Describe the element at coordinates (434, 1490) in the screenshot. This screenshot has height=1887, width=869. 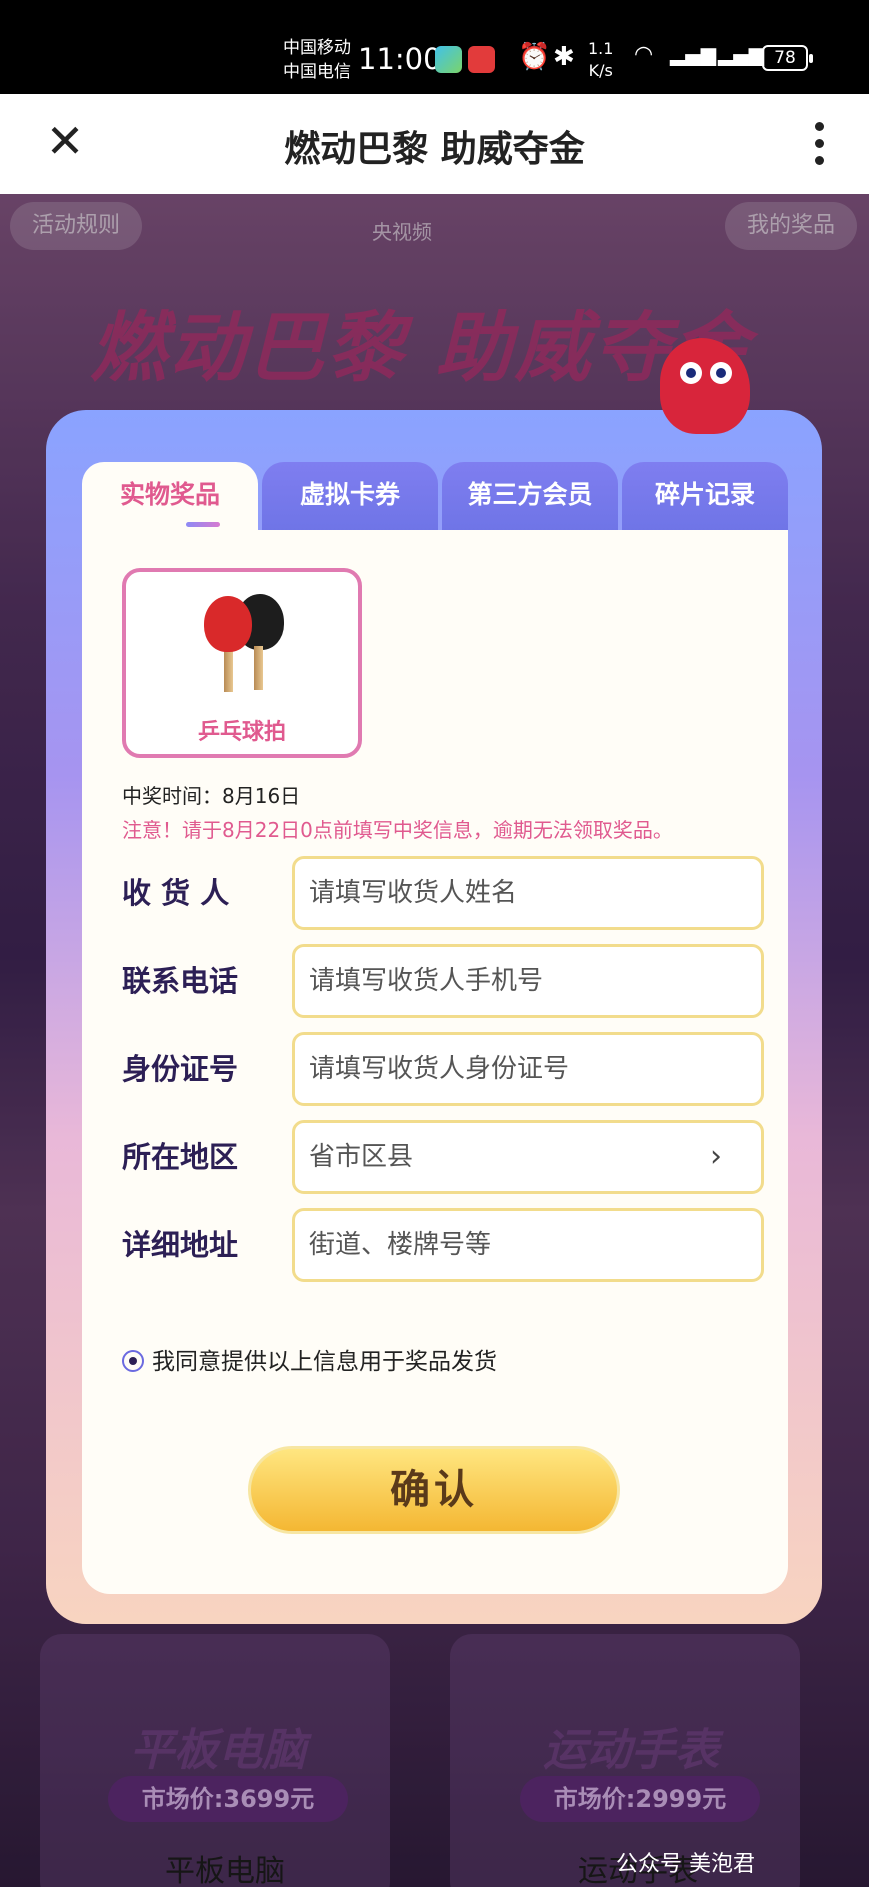
I see `confirm-button: 确认` at that location.